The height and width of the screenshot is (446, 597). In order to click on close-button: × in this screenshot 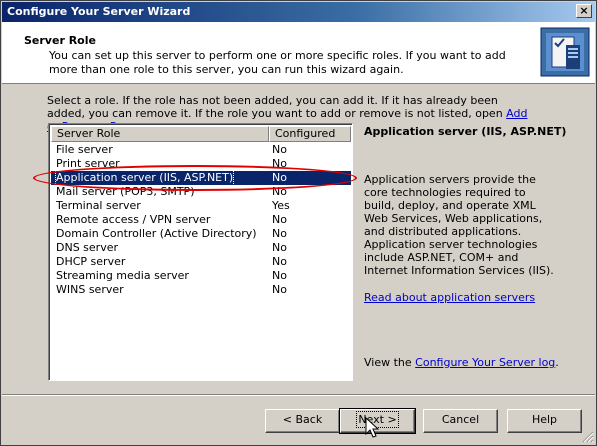, I will do `click(584, 11)`.